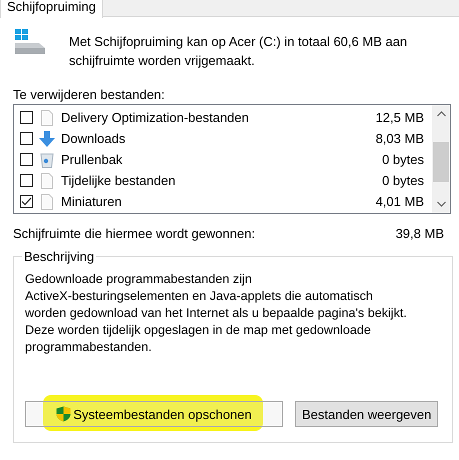 The width and height of the screenshot is (459, 460). What do you see at coordinates (59, 256) in the screenshot?
I see `group-title: Beschrijving` at bounding box center [59, 256].